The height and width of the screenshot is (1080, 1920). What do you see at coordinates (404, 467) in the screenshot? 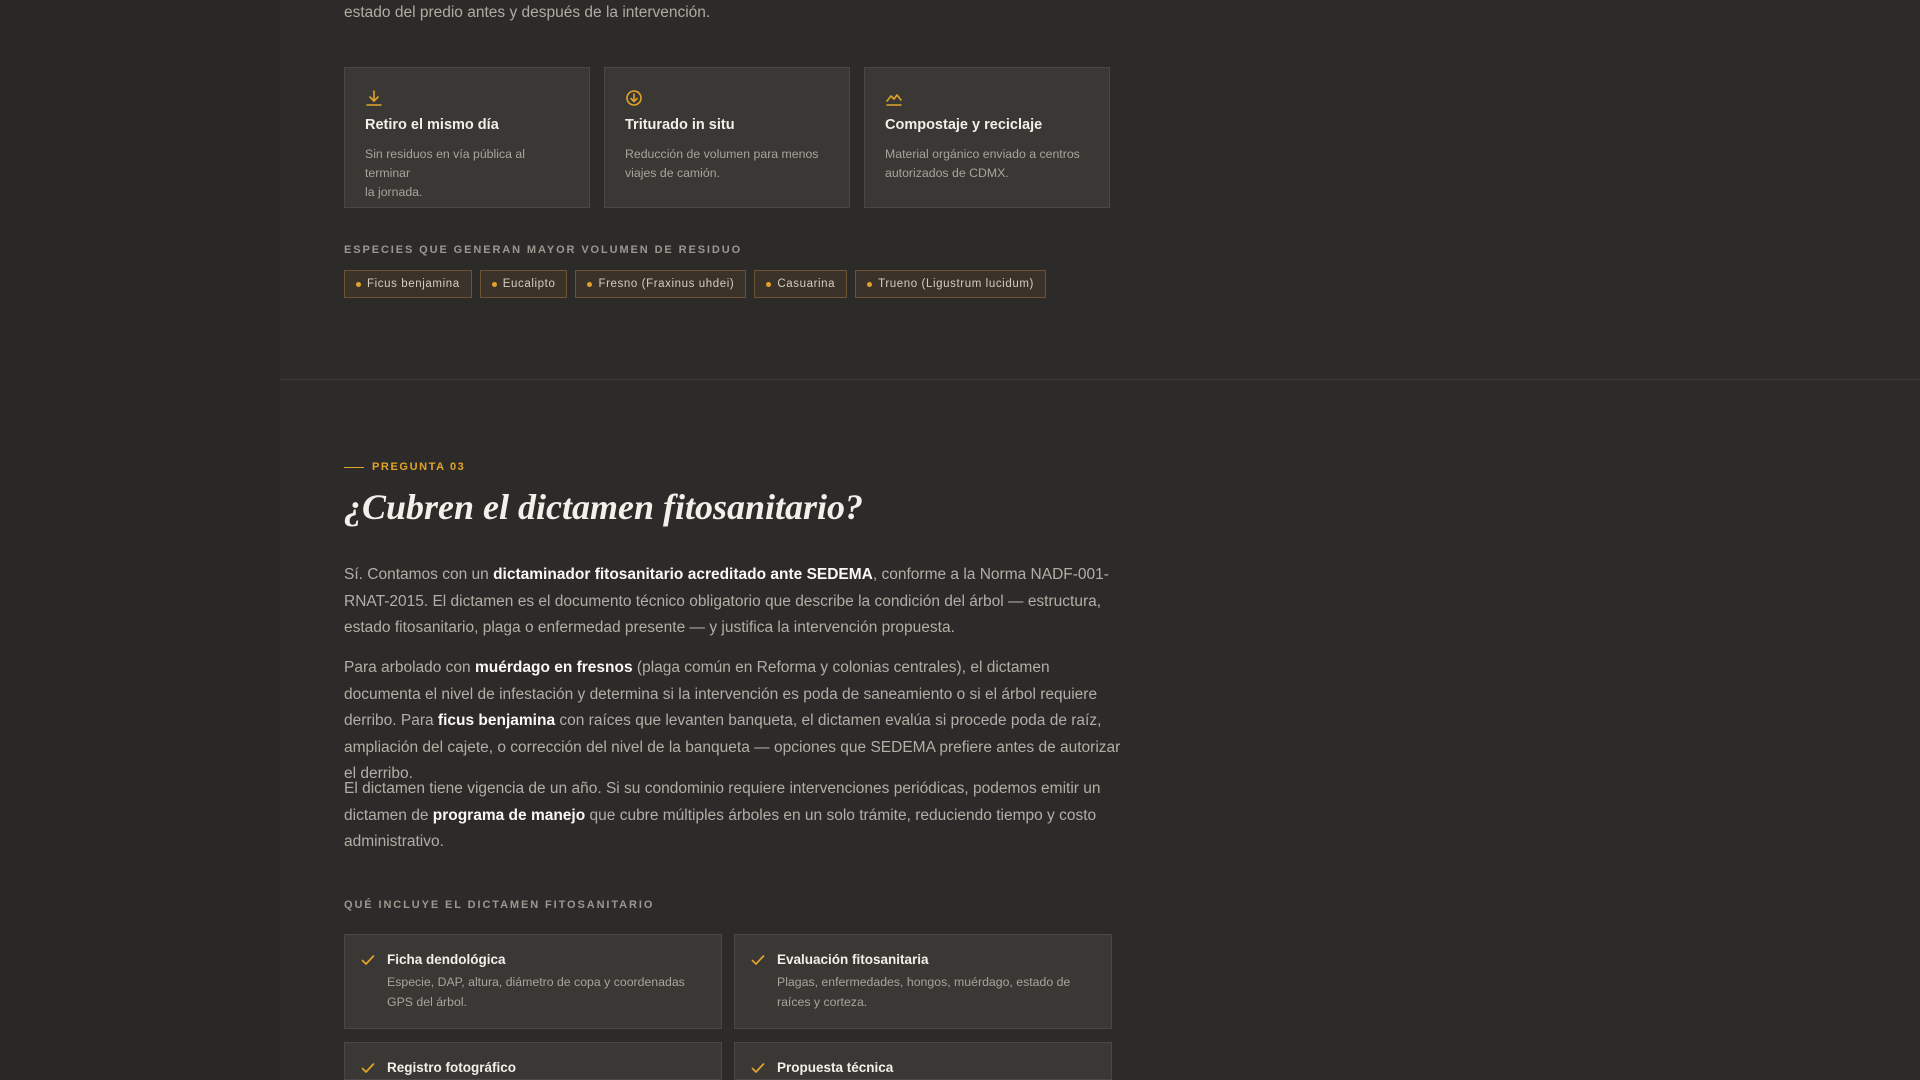
I see `question-eyebrow: PREGUNTA 03` at bounding box center [404, 467].